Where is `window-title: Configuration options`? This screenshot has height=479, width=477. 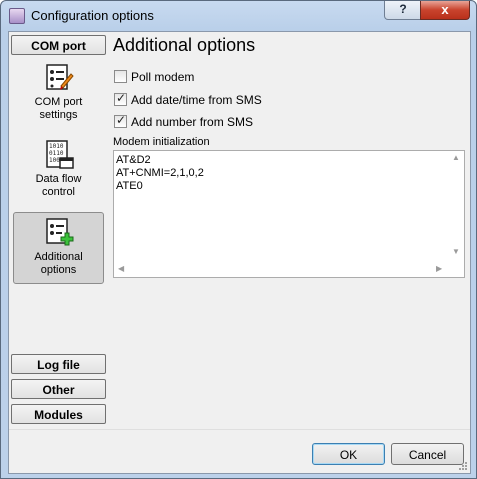
window-title: Configuration options is located at coordinates (92, 15).